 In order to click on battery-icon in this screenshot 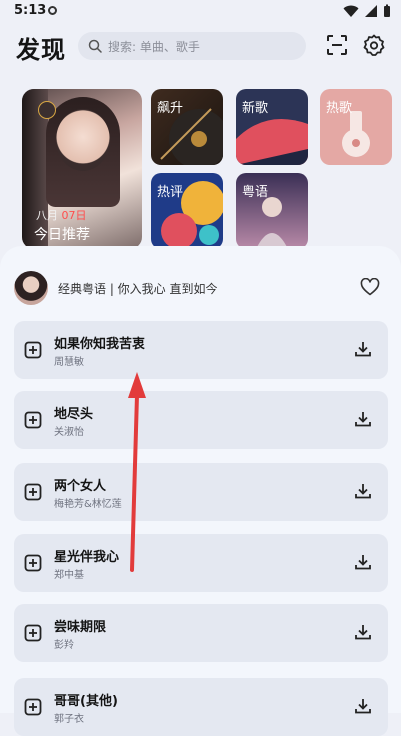, I will do `click(387, 10)`.